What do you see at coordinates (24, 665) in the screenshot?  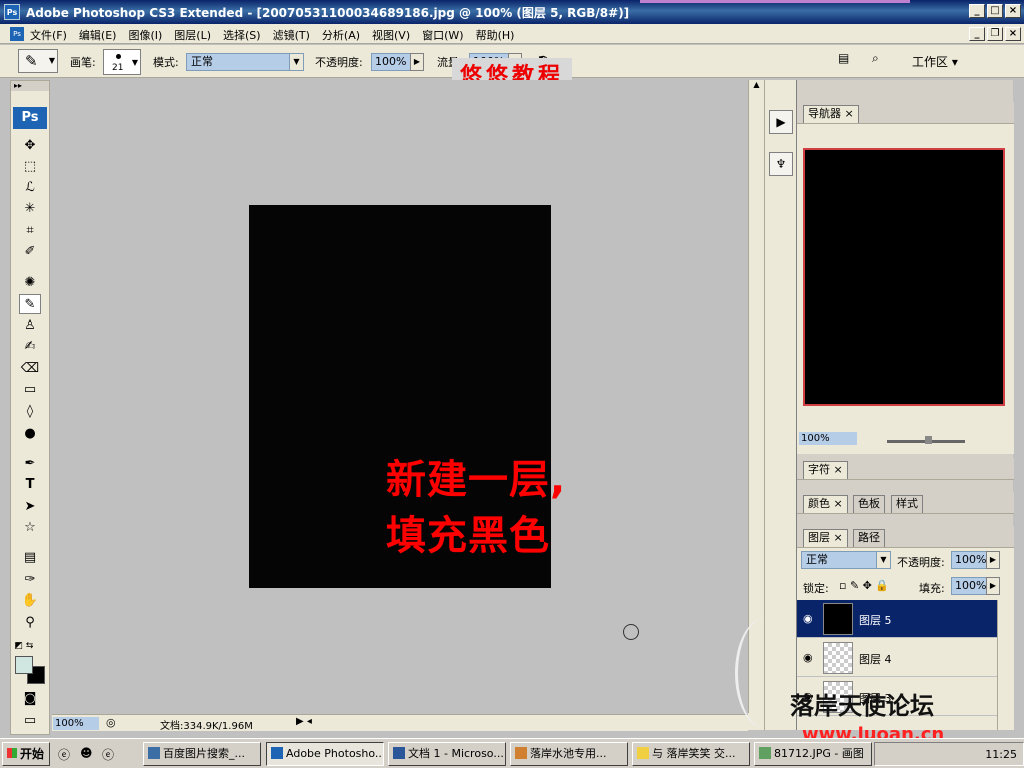 I see `foreground-color-swatch` at bounding box center [24, 665].